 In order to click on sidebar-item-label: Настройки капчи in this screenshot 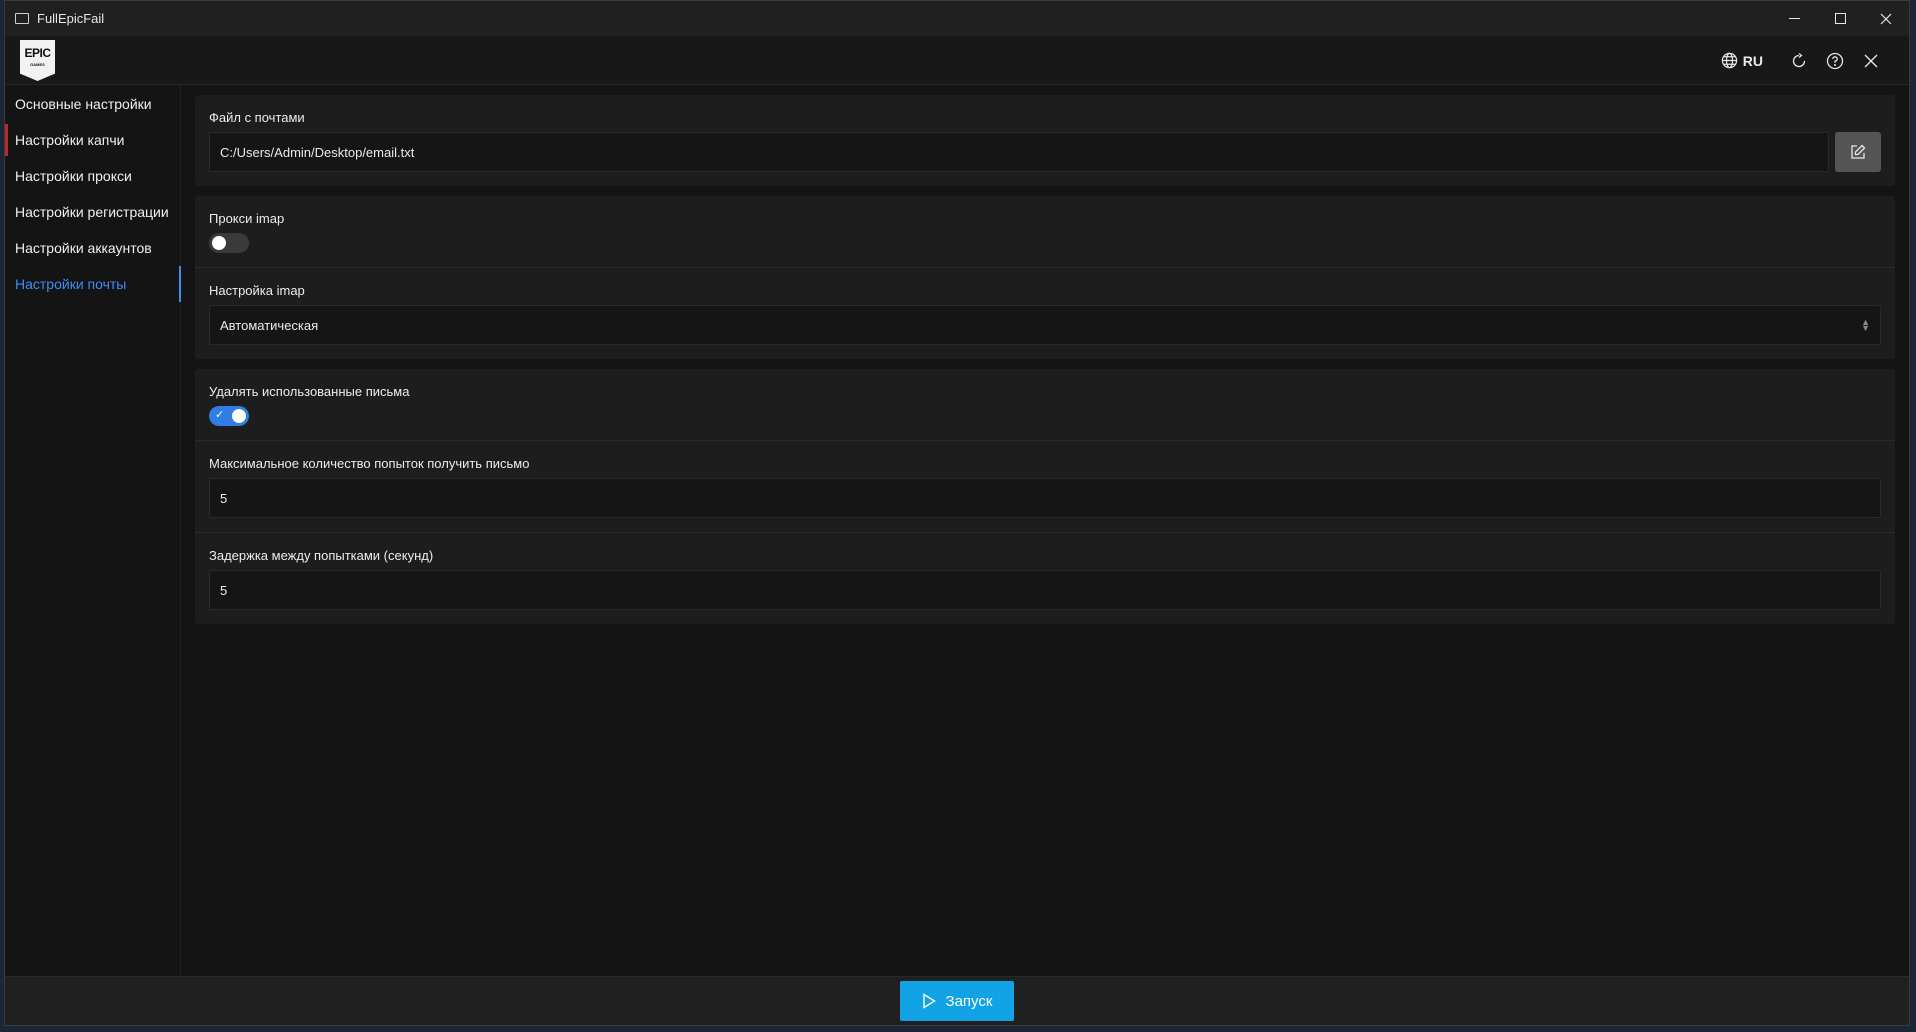, I will do `click(70, 140)`.